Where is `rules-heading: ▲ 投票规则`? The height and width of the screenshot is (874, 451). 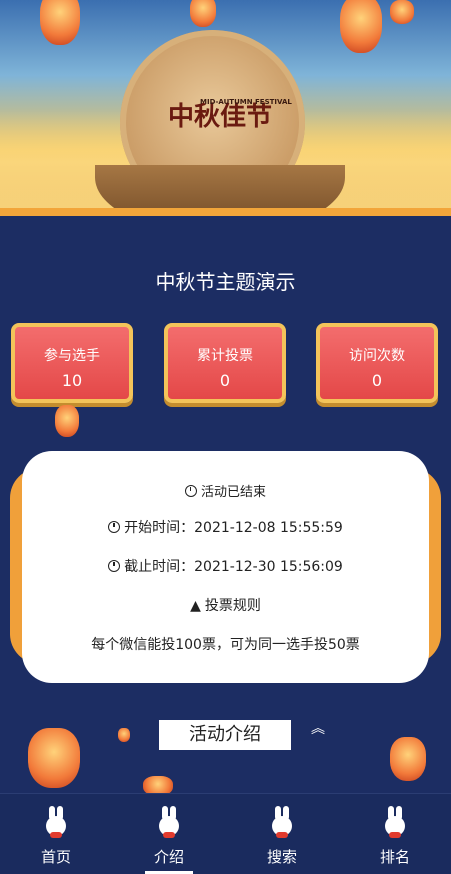
rules-heading: ▲ 投票规则 is located at coordinates (225, 605).